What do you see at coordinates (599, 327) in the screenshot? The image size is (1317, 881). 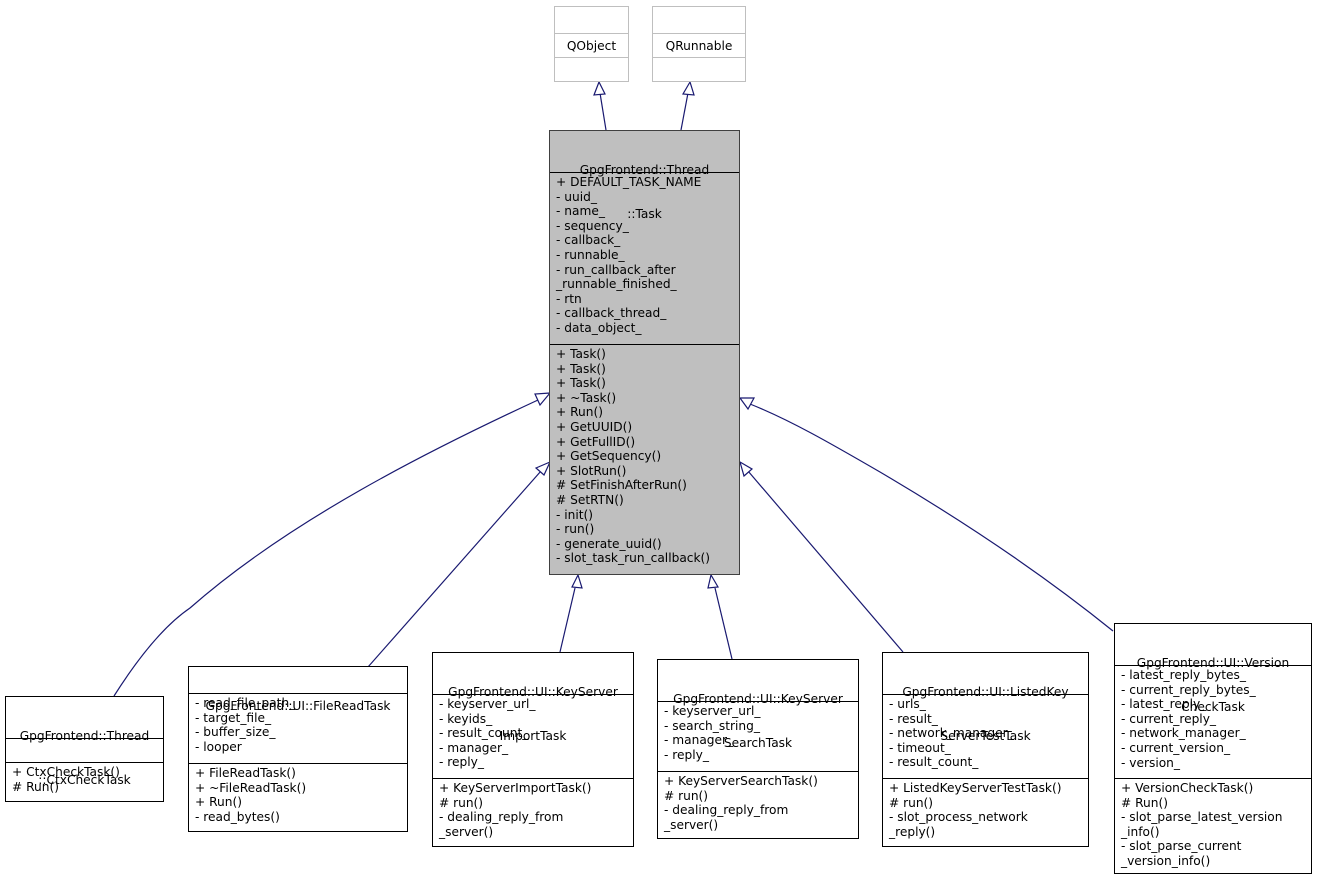 I see `class-attribute: - data_object_` at bounding box center [599, 327].